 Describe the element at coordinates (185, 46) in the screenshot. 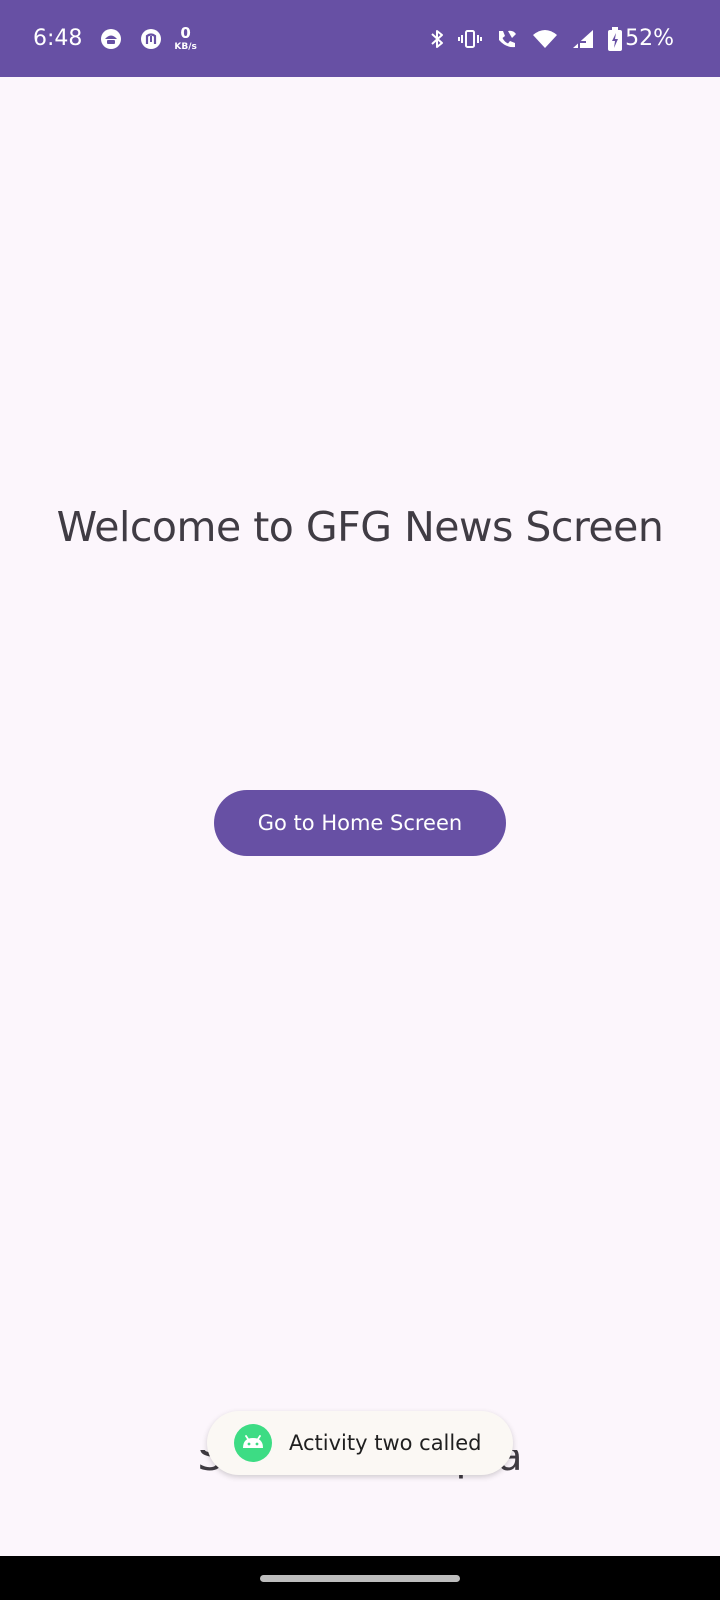

I see `network-speed-unit: KB/s` at that location.